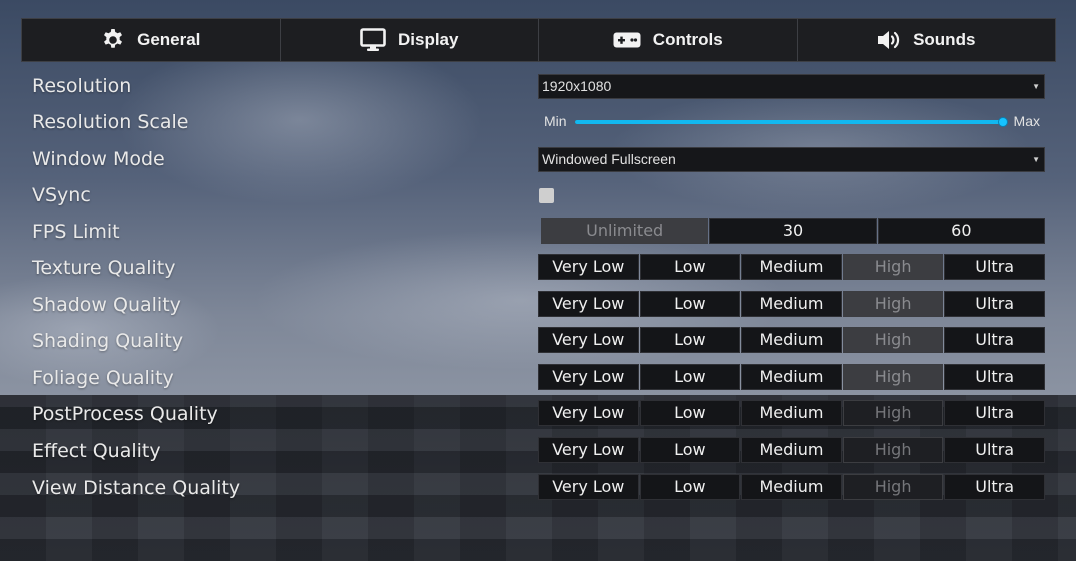  What do you see at coordinates (98, 159) in the screenshot?
I see `window-mode-label: Window Mode` at bounding box center [98, 159].